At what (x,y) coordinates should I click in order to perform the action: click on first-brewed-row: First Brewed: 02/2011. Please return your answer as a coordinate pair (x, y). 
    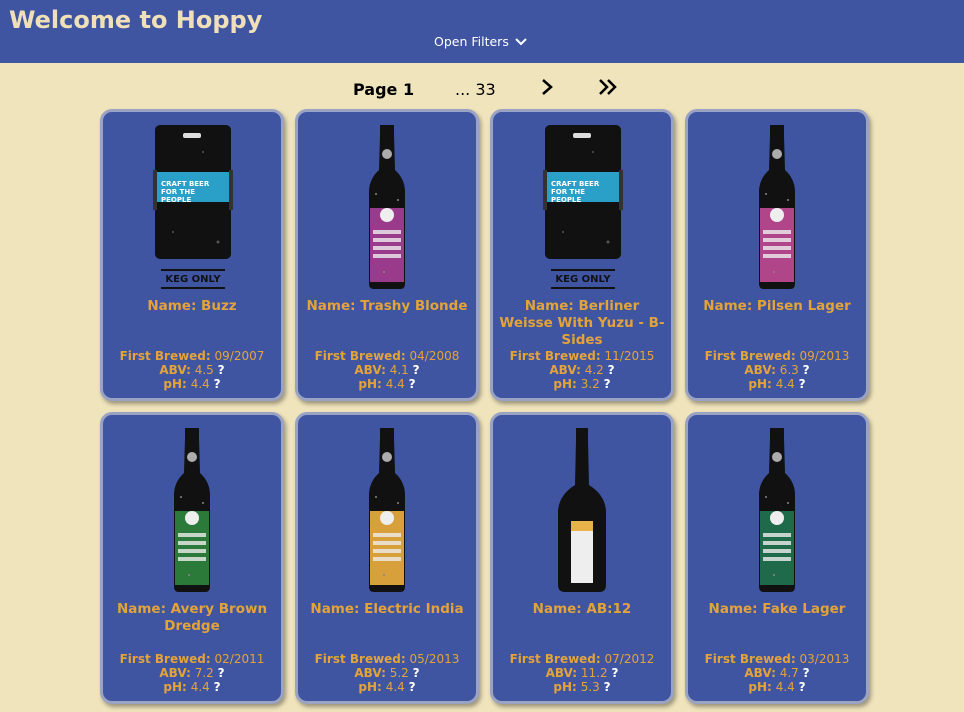
    Looking at the image, I should click on (192, 659).